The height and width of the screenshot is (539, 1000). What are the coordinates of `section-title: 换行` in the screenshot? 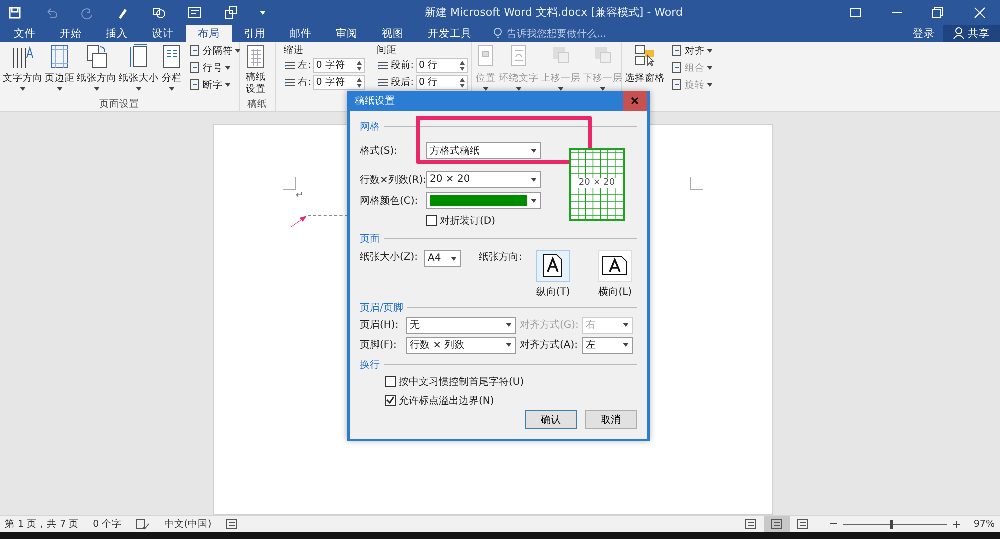 It's located at (370, 365).